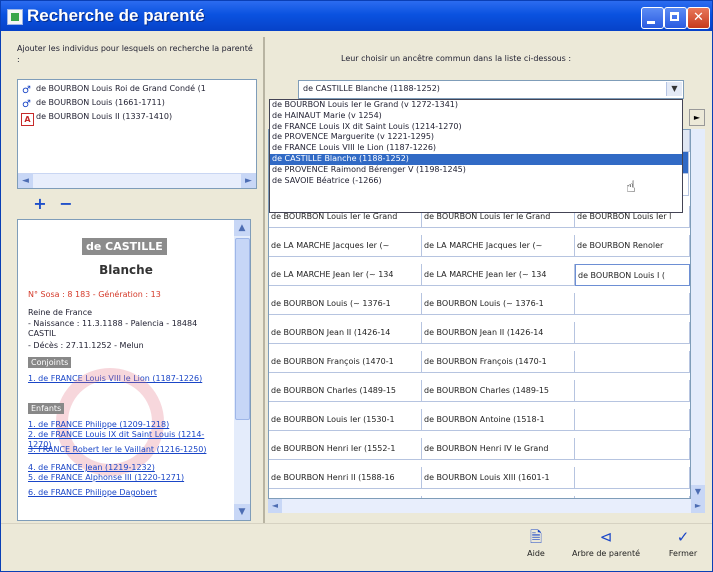 The width and height of the screenshot is (713, 572). What do you see at coordinates (606, 537) in the screenshot?
I see `tree-icon: ⊲` at bounding box center [606, 537].